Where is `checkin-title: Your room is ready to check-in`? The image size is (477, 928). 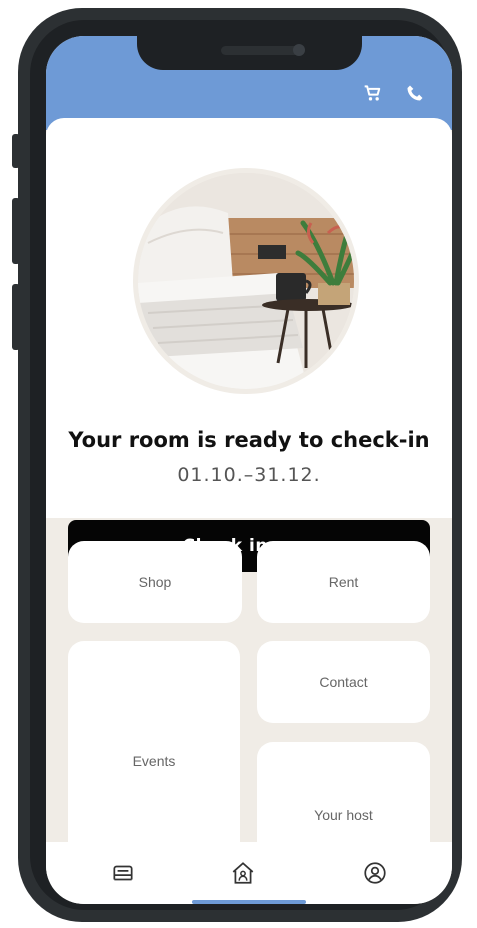 checkin-title: Your room is ready to check-in is located at coordinates (249, 440).